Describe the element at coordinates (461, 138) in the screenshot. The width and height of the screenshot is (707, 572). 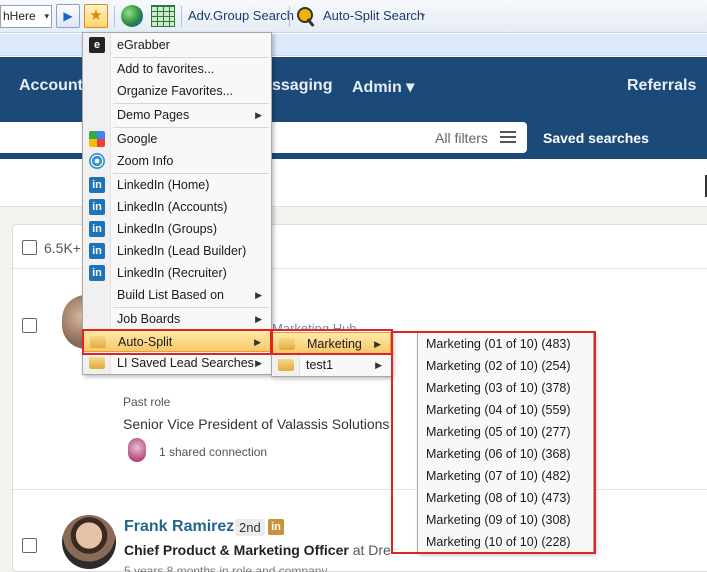
I see `all-filters-button: All filters` at that location.